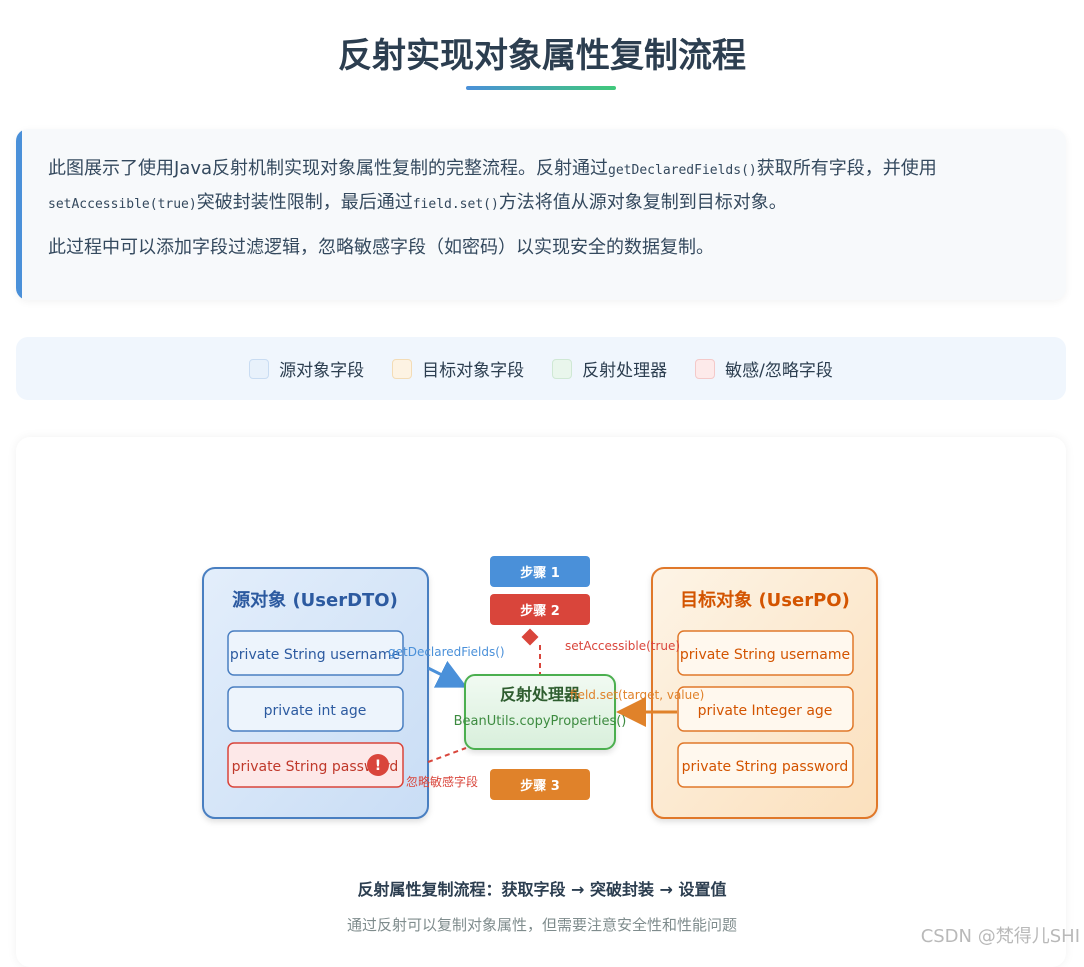 This screenshot has width=1084, height=967. Describe the element at coordinates (542, 56) in the screenshot. I see `page-title: 反射实现对象属性复制流程` at that location.